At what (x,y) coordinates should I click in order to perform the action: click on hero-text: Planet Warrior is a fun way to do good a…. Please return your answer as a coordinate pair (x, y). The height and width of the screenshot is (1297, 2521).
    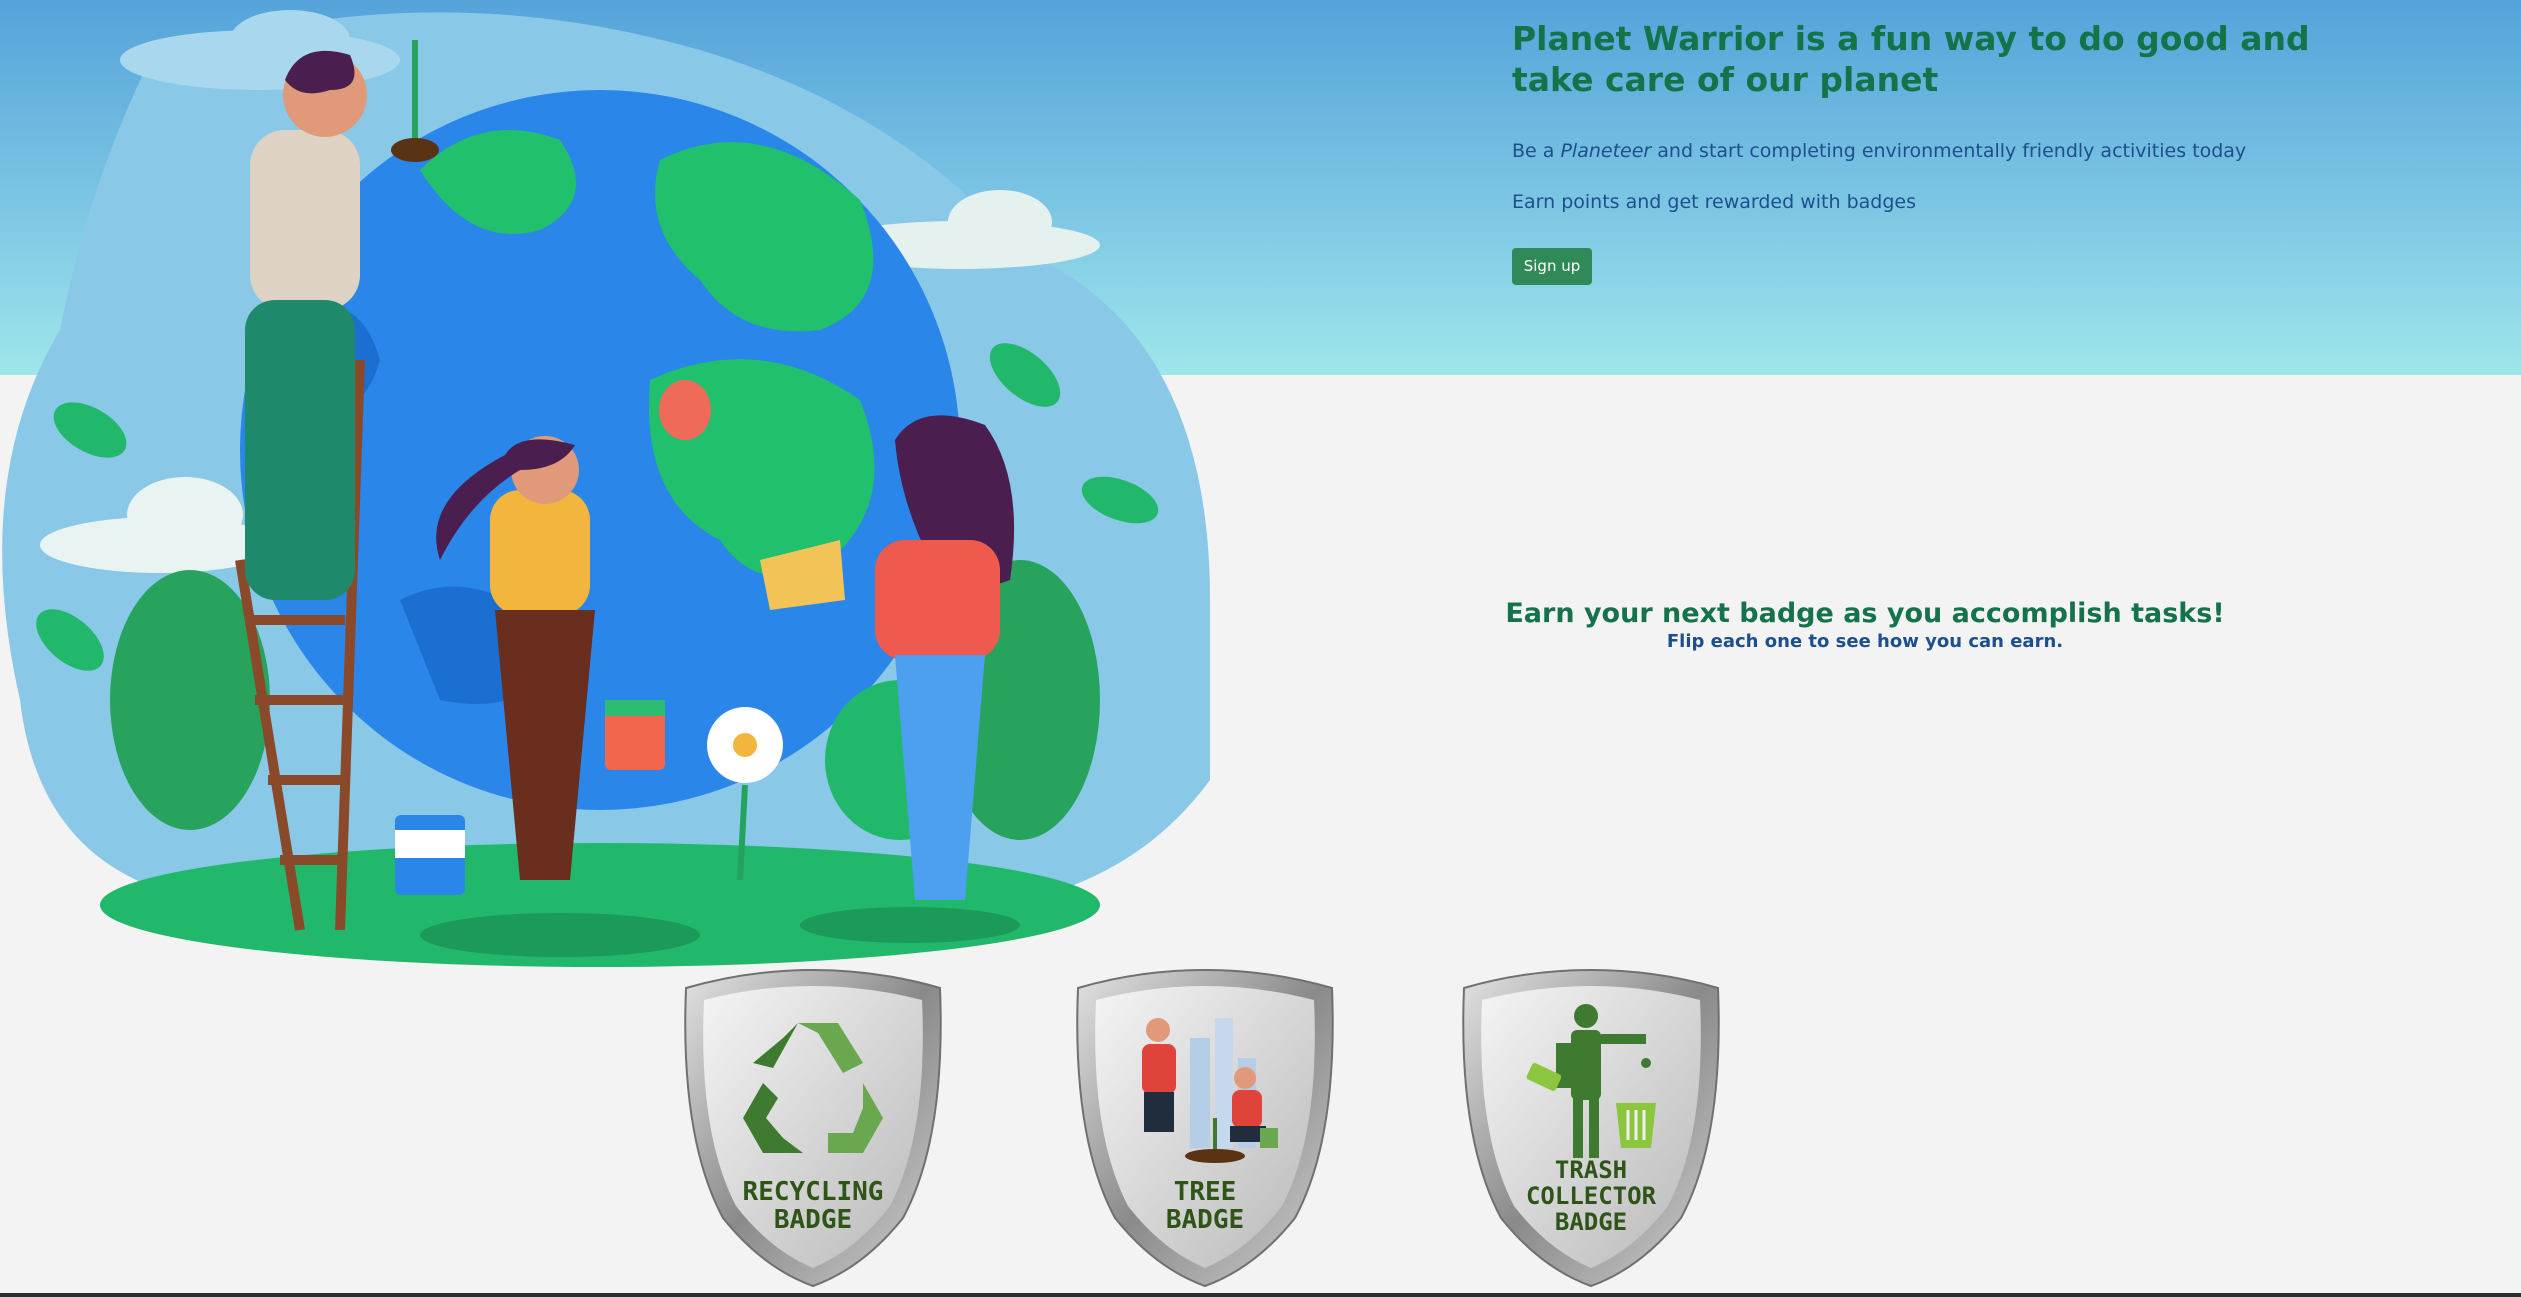
    Looking at the image, I should click on (1952, 151).